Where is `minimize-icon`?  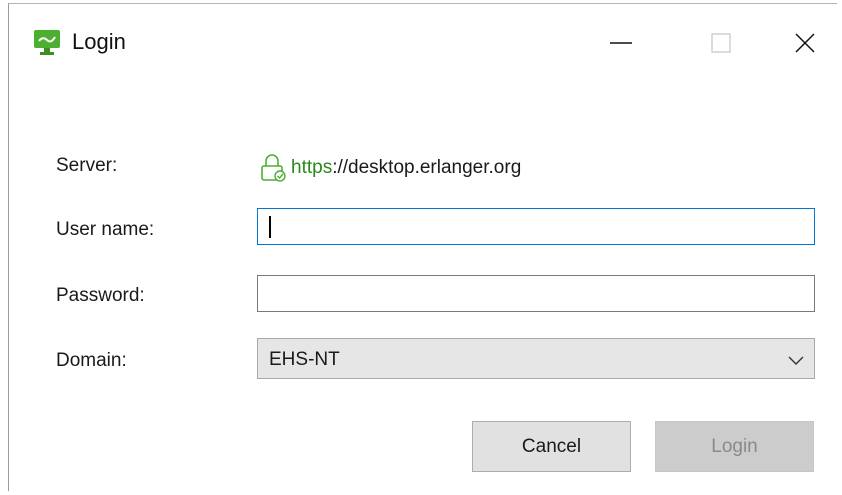 minimize-icon is located at coordinates (621, 43).